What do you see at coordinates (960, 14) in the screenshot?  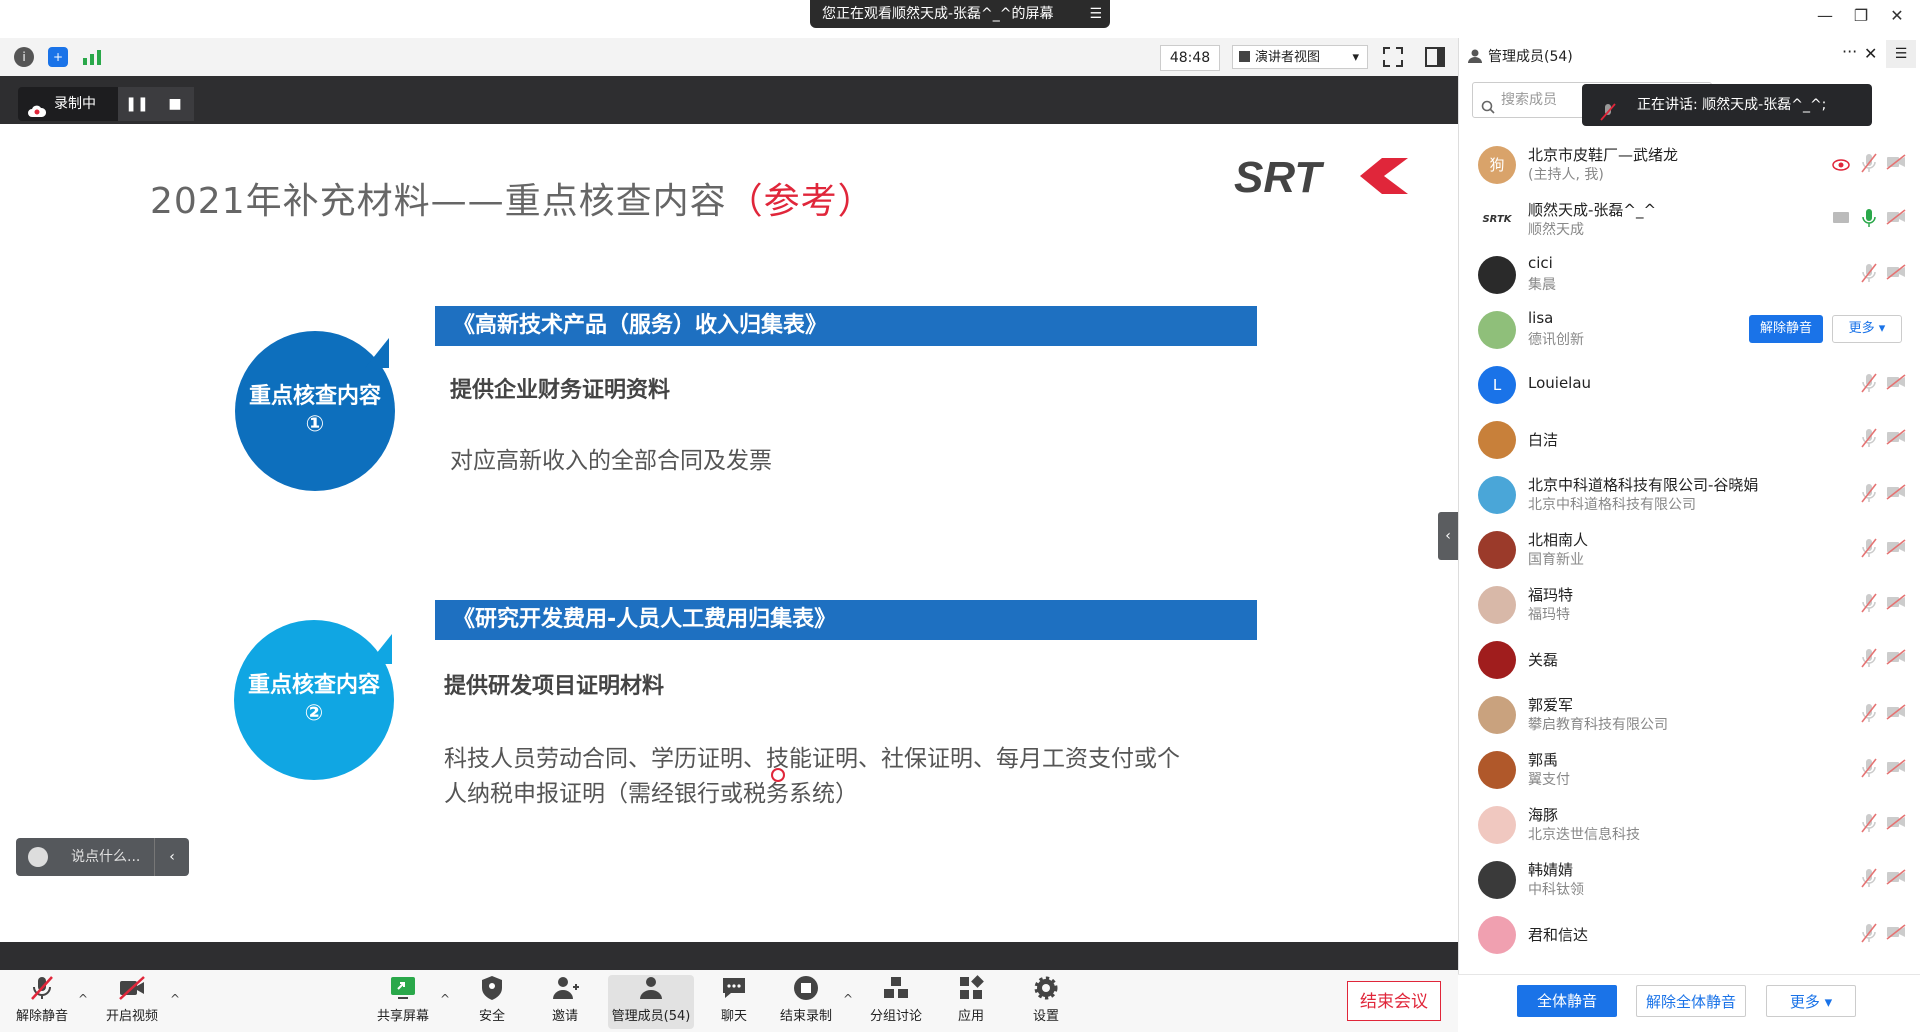 I see `screen-share-banner: 您正在观看顺然天成-张磊^_^的屏幕 ☰` at bounding box center [960, 14].